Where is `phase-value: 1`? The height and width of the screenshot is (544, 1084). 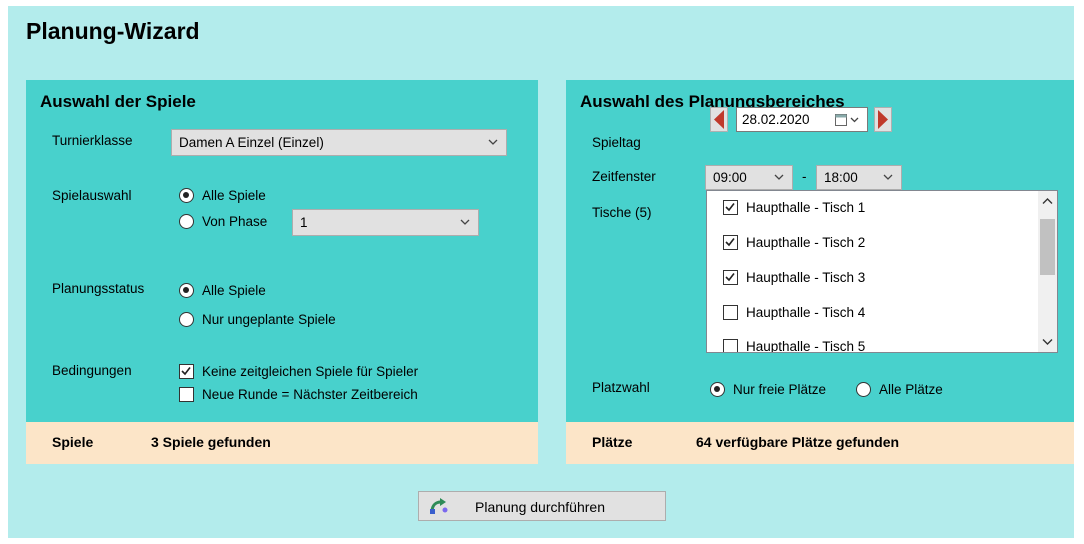
phase-value: 1 is located at coordinates (304, 222).